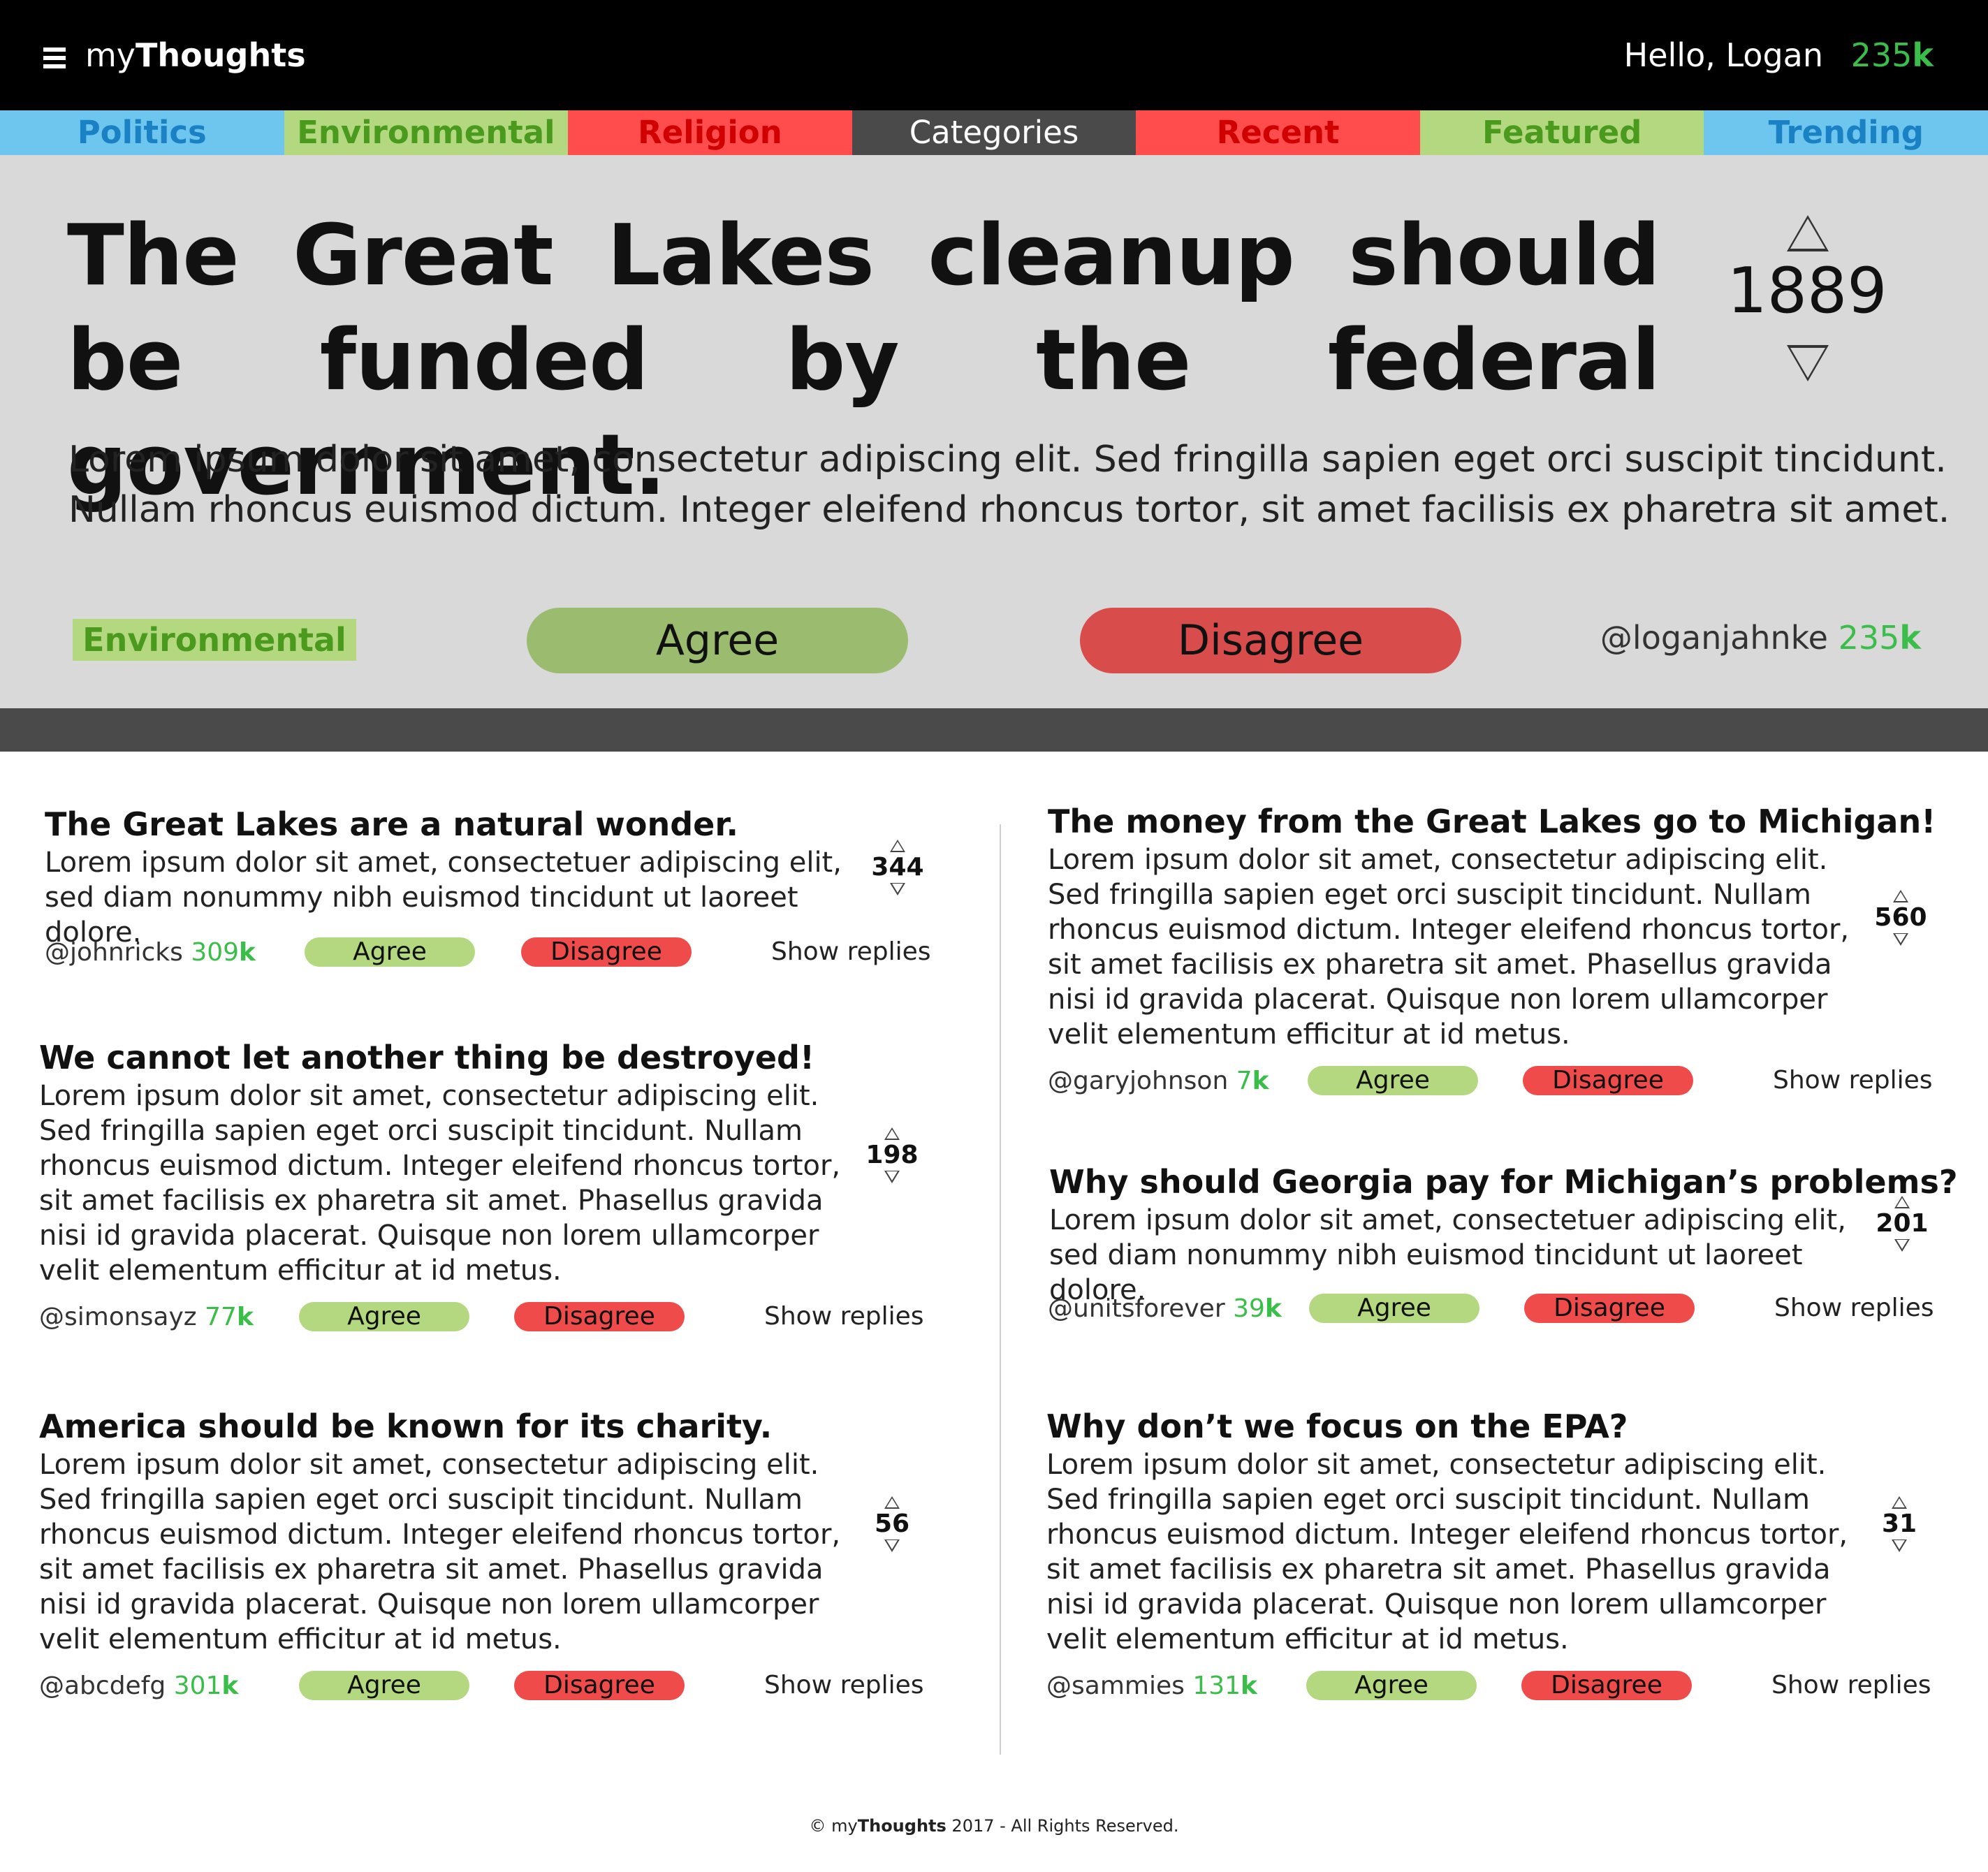  What do you see at coordinates (892, 1155) in the screenshot?
I see `post-vote-widget: 198` at bounding box center [892, 1155].